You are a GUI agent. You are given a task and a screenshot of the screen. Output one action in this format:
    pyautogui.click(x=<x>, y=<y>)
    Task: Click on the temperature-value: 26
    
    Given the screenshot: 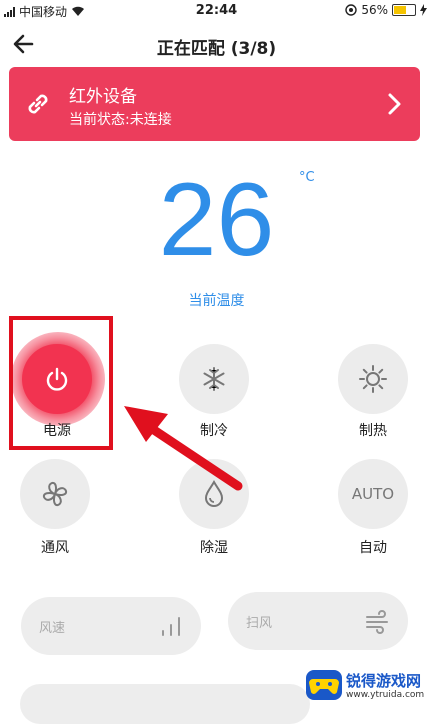 What is the action you would take?
    pyautogui.click(x=216, y=220)
    